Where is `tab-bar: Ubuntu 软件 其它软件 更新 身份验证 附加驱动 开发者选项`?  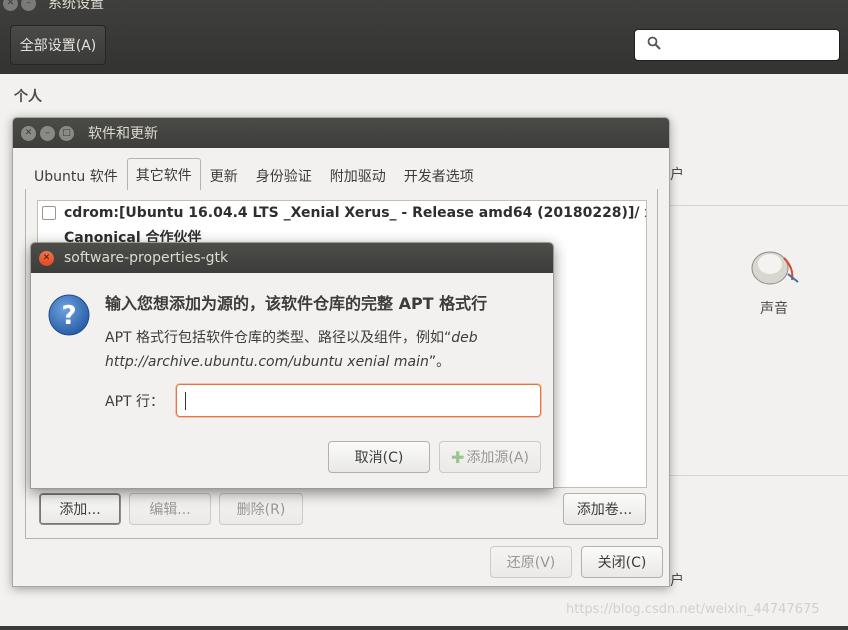
tab-bar: Ubuntu 软件 其它软件 更新 身份验证 附加驱动 开发者选项 is located at coordinates (254, 174).